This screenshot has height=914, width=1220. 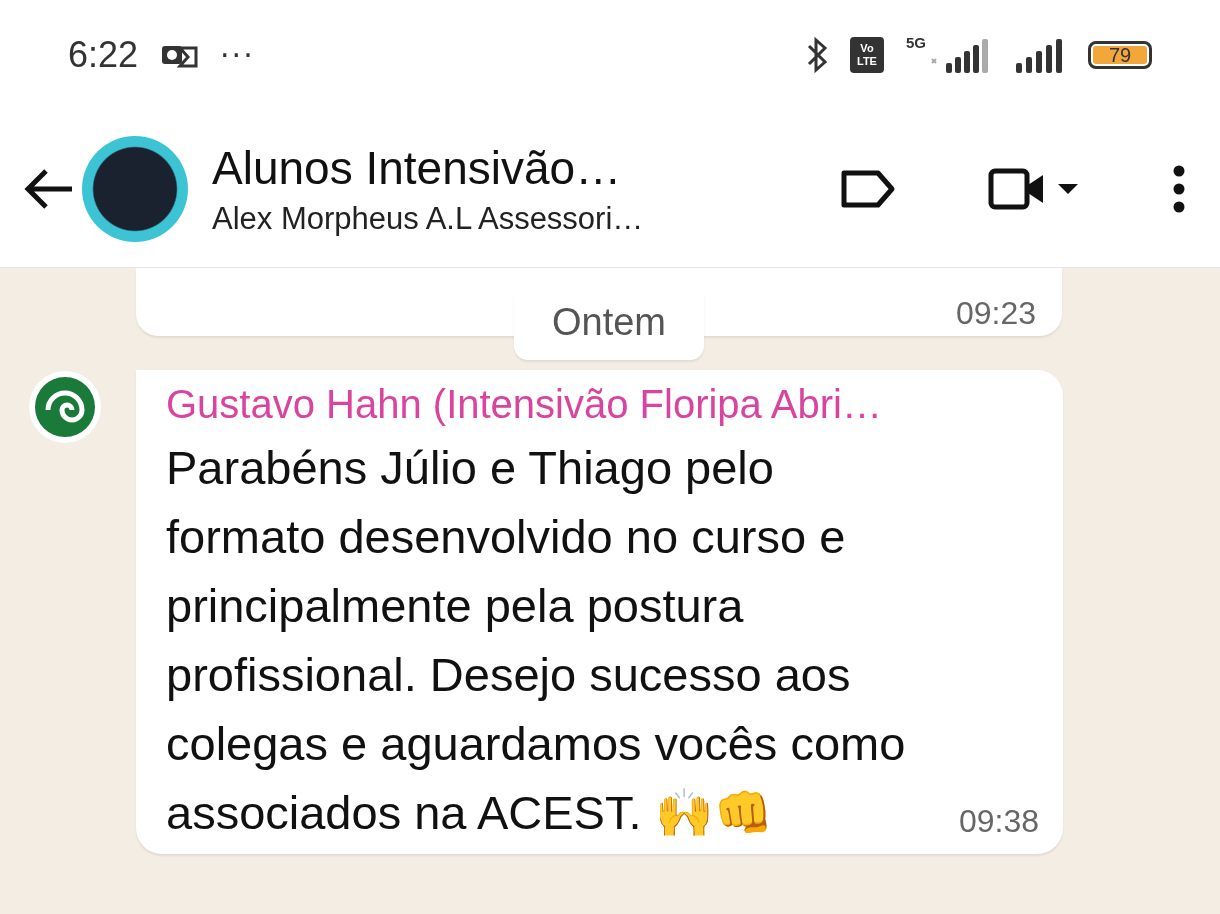 What do you see at coordinates (998, 821) in the screenshot?
I see `message-time: 09:38` at bounding box center [998, 821].